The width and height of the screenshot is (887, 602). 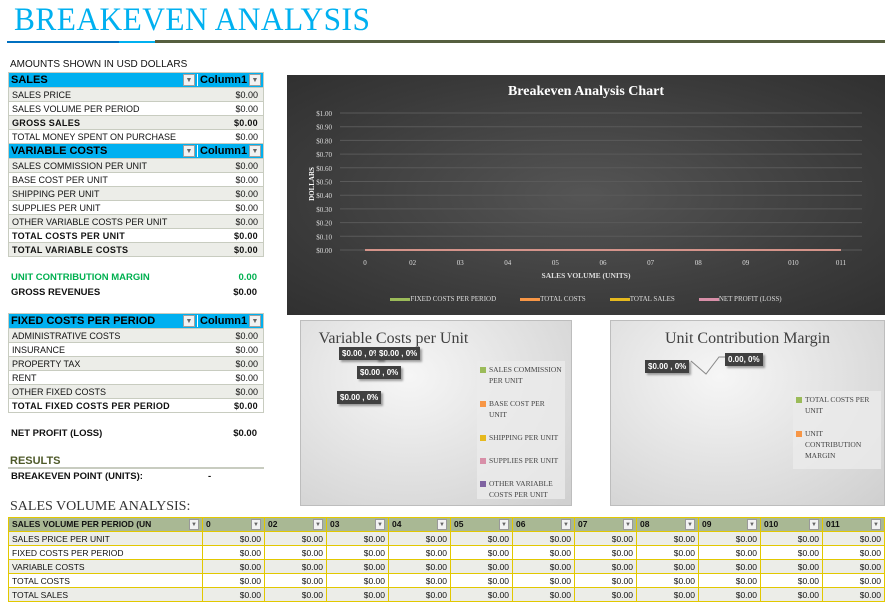 I want to click on table-row: SHIPPING PER UNIT $0.00, so click(x=136, y=193).